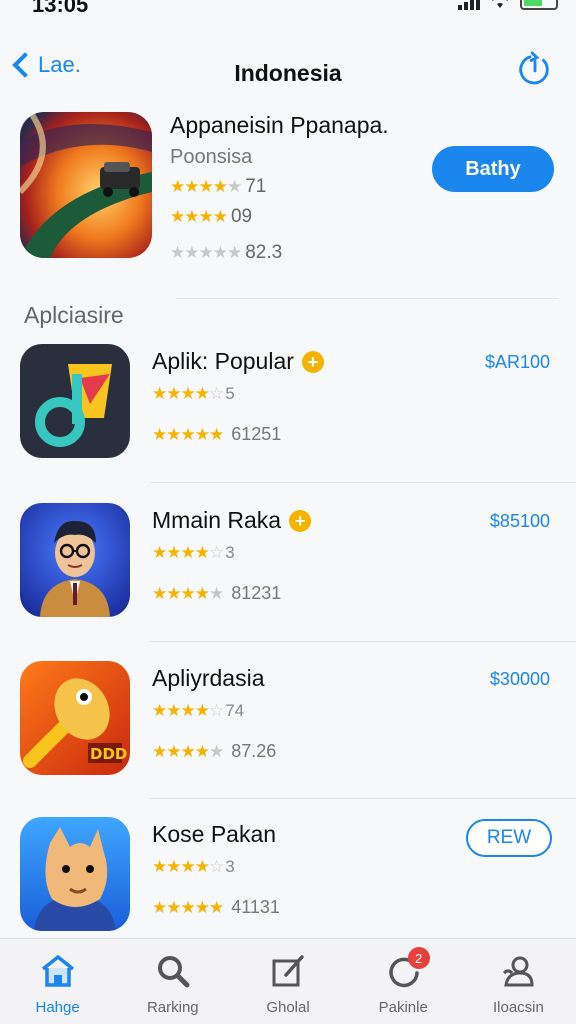 This screenshot has width=576, height=1024. What do you see at coordinates (288, 1007) in the screenshot?
I see `tab-label: Gholal` at bounding box center [288, 1007].